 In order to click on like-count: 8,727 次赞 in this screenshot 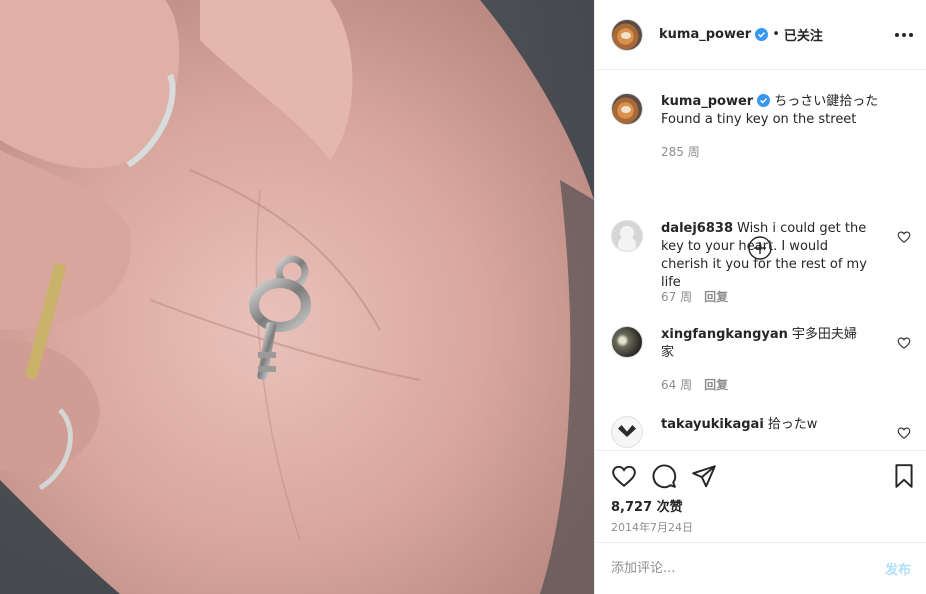, I will do `click(647, 505)`.